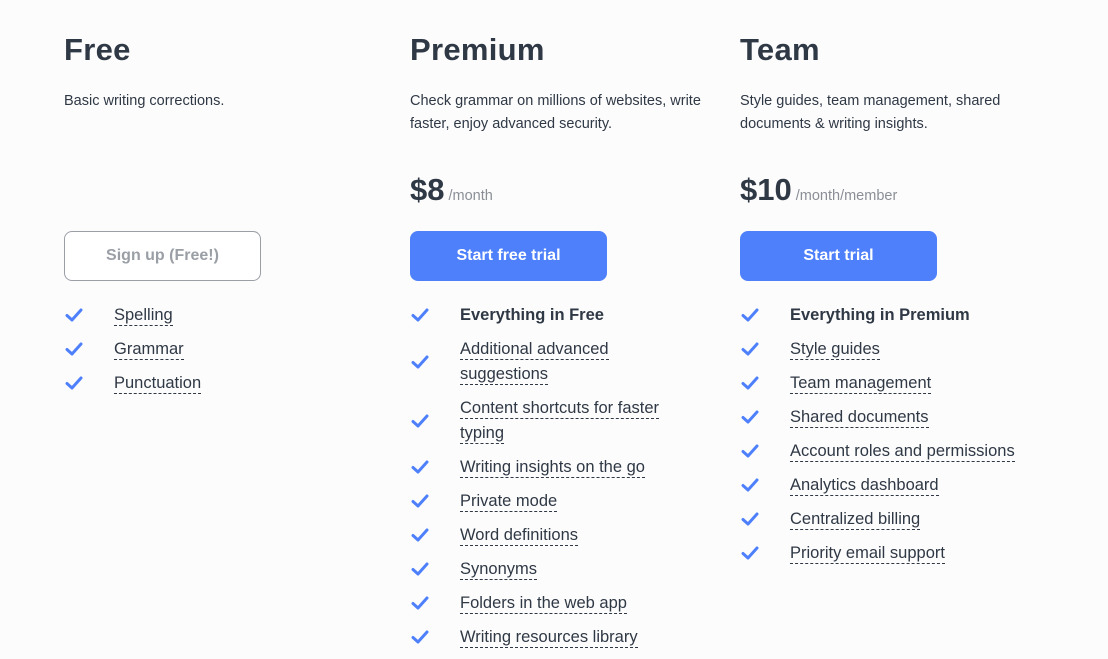 Image resolution: width=1108 pixels, height=659 pixels. I want to click on feature-item: Account roles and permissions, so click(877, 451).